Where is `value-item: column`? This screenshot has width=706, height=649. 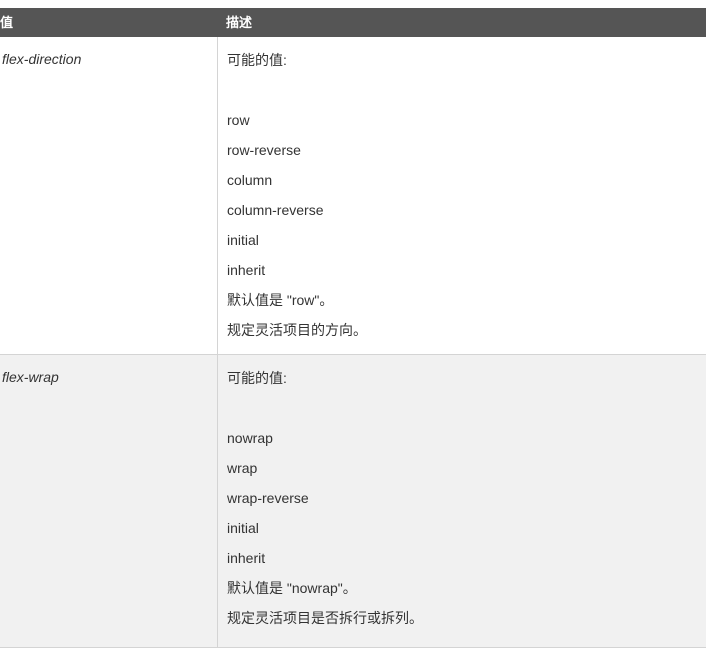
value-item: column is located at coordinates (250, 180).